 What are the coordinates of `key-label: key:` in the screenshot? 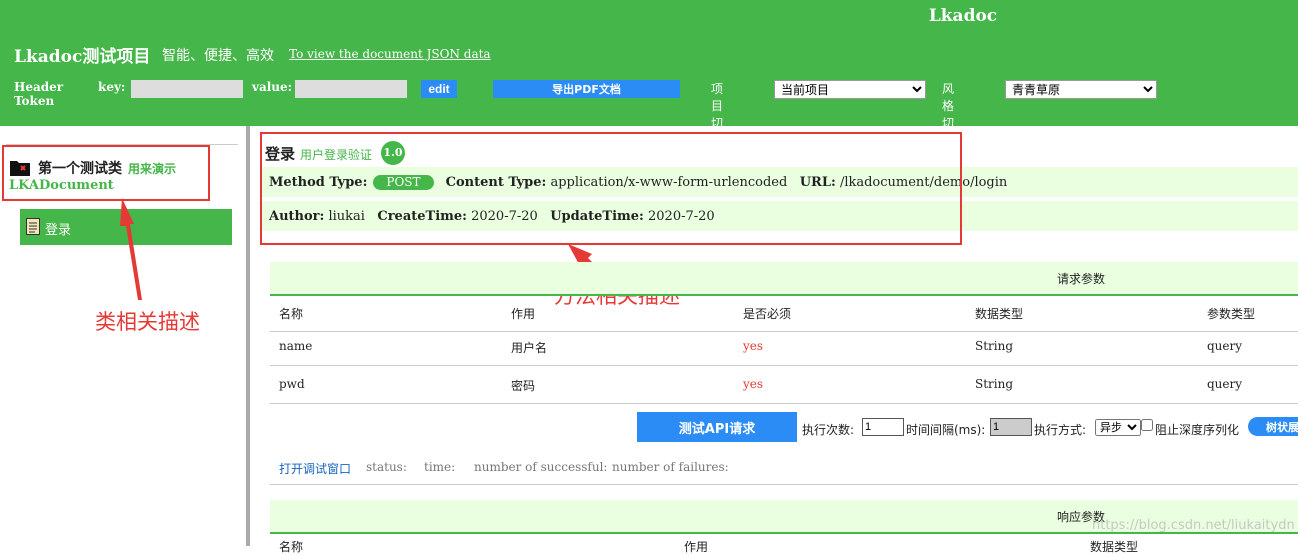 It's located at (112, 87).